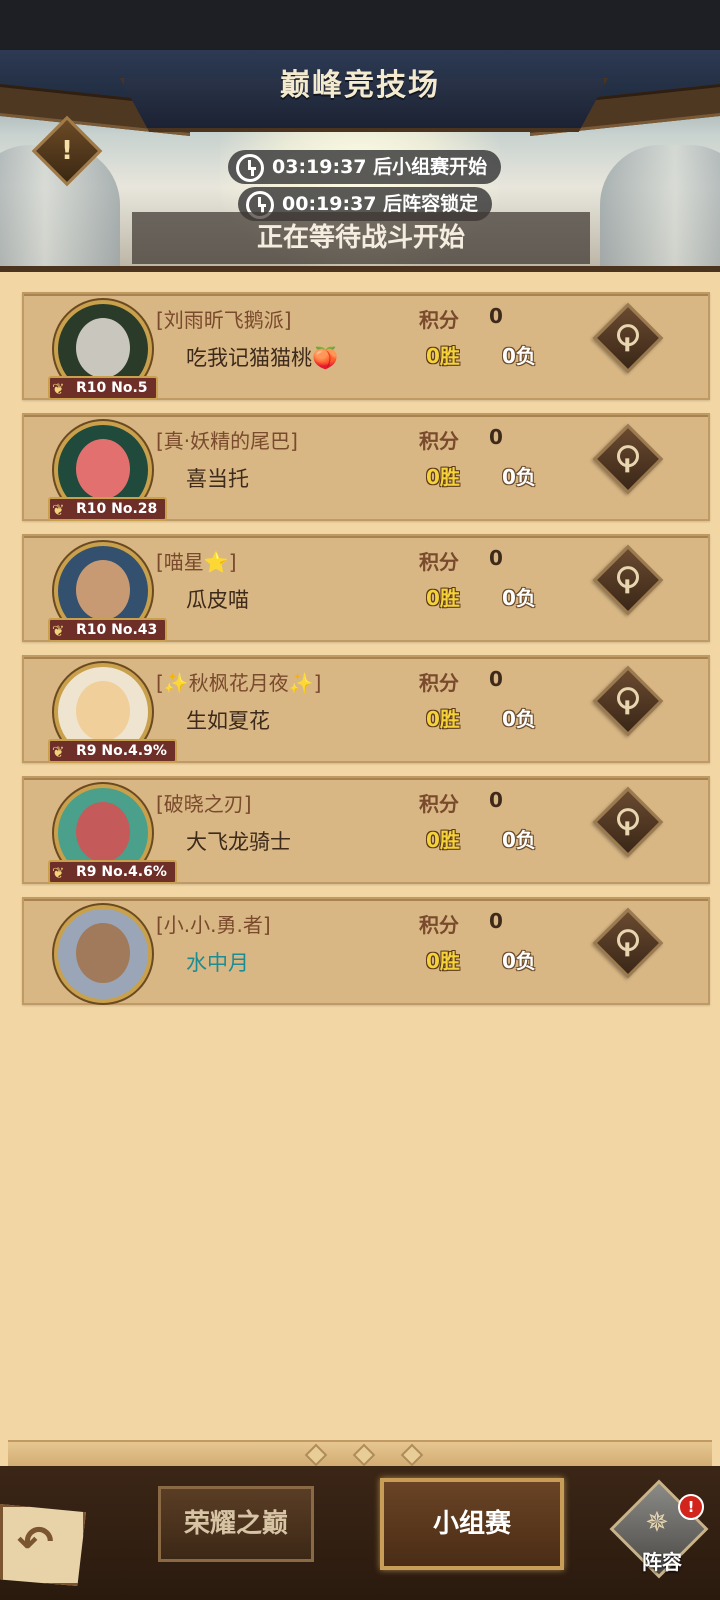 This screenshot has height=1600, width=720. I want to click on tab-glory-peak: 荣耀之巅, so click(236, 1524).